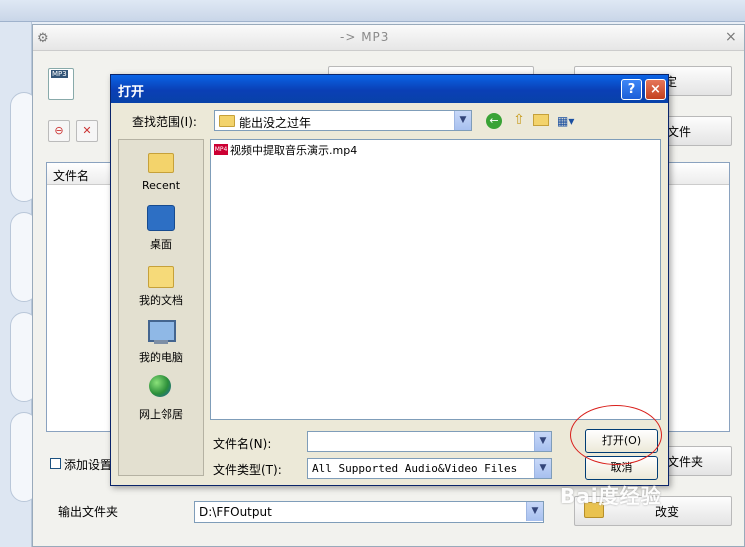  What do you see at coordinates (55, 463) in the screenshot?
I see `add-setting-checkbox` at bounding box center [55, 463].